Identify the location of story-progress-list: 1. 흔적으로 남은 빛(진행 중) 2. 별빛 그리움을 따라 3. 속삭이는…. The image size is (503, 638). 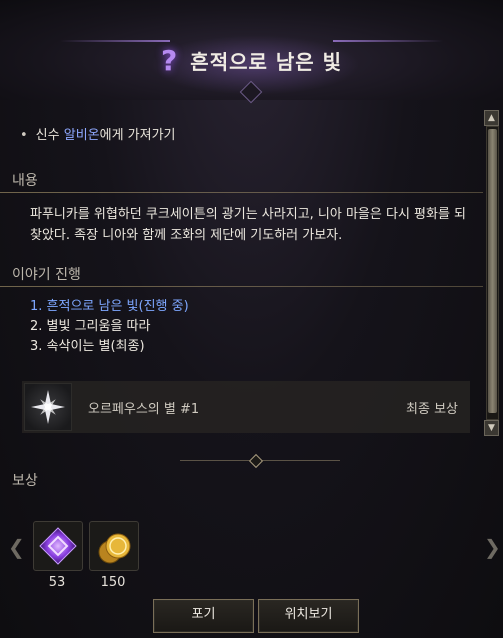
(109, 327).